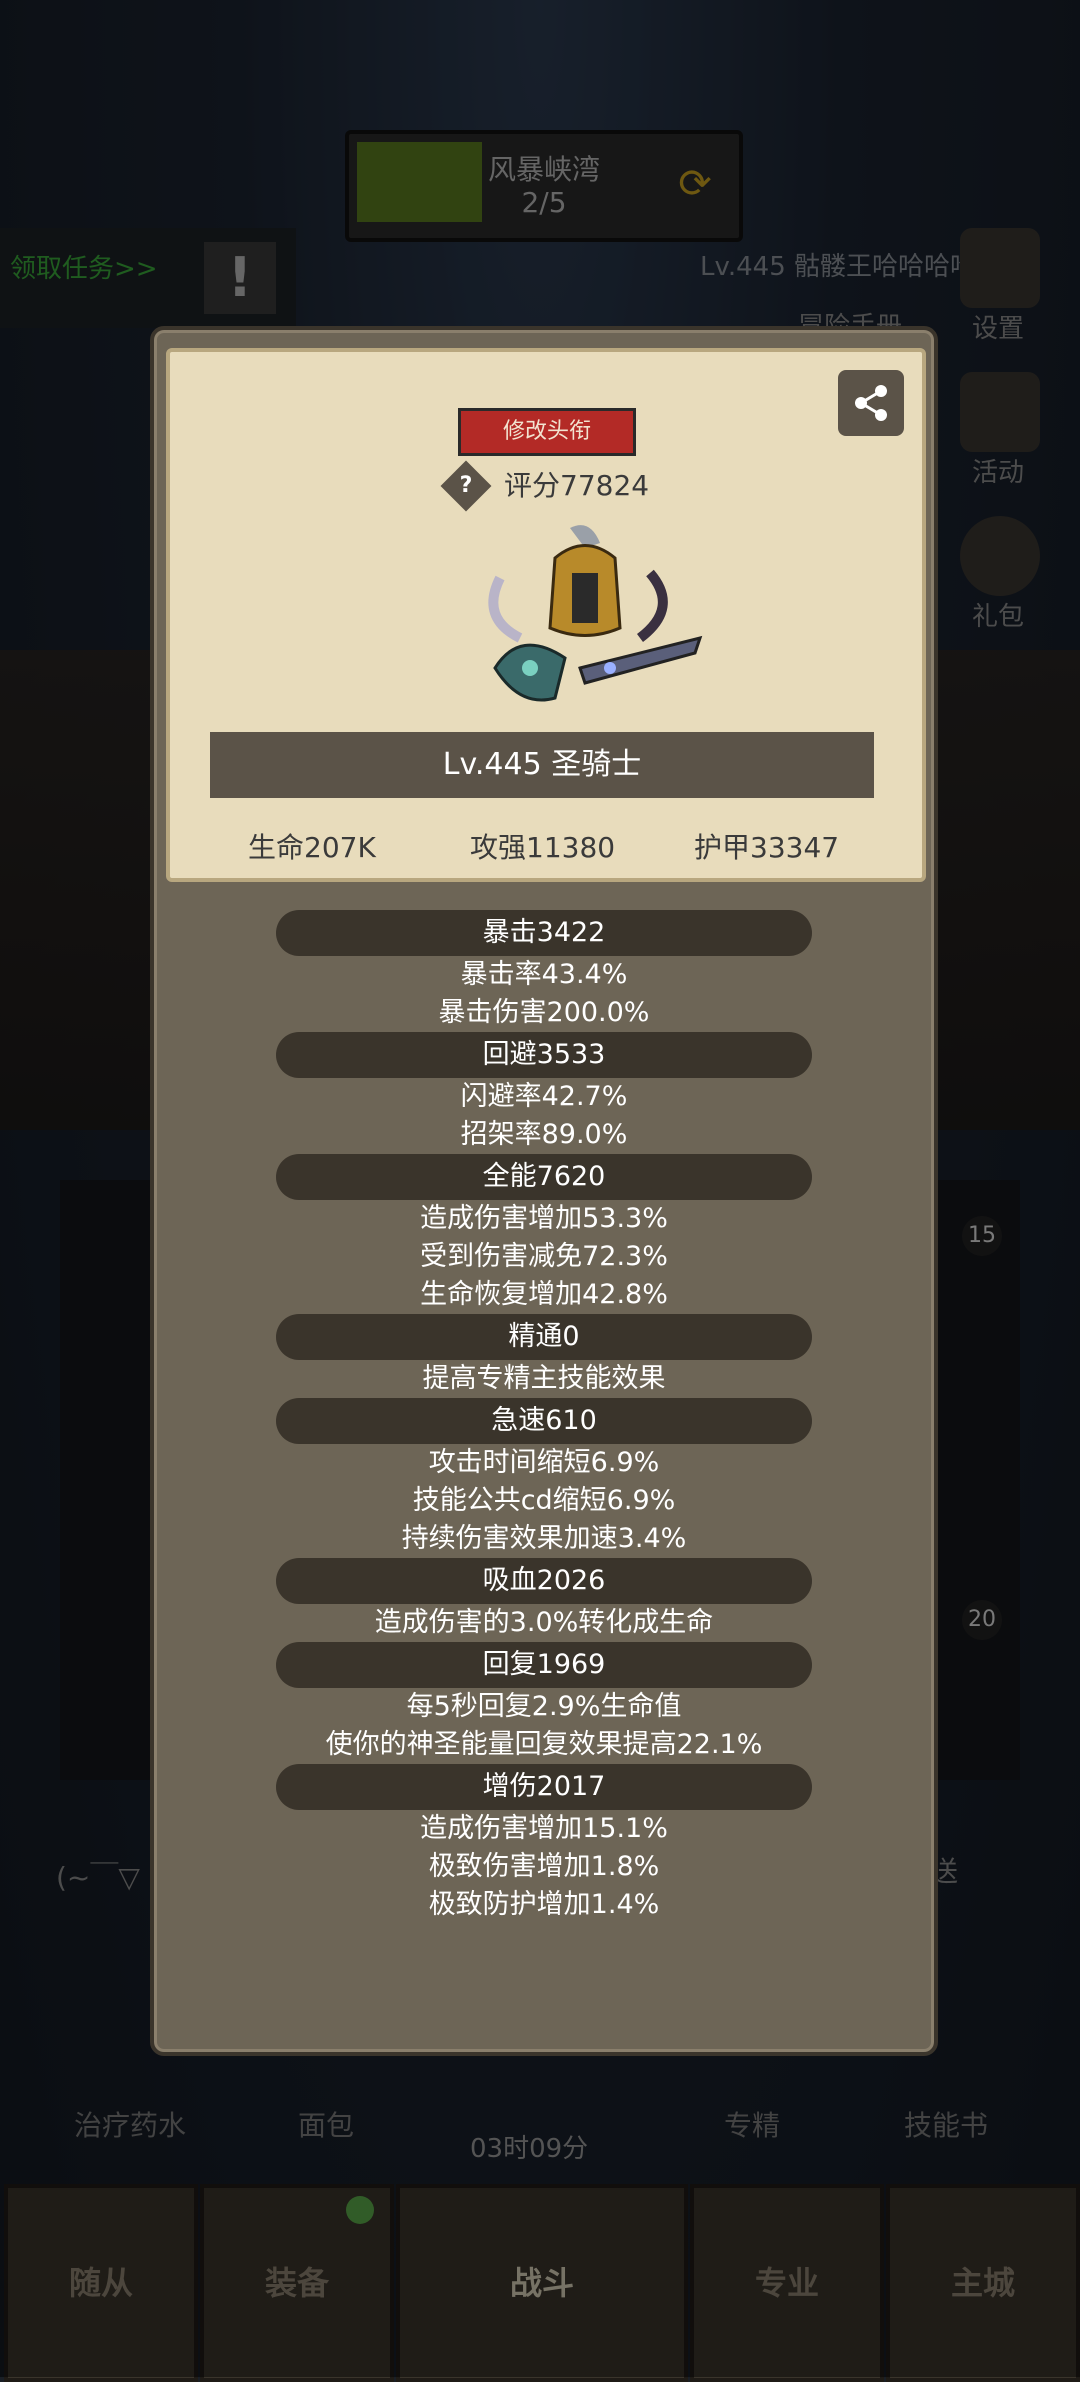 The height and width of the screenshot is (2382, 1080). I want to click on stat-line: 技能公共cd缩短6.9%, so click(544, 1500).